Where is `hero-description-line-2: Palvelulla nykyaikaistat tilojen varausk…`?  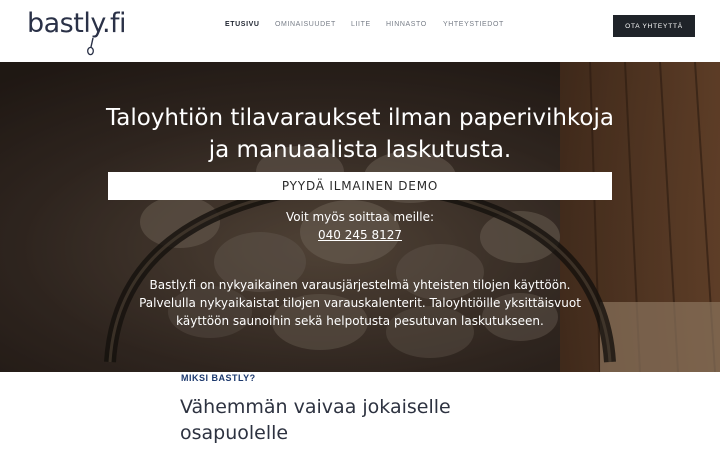 hero-description-line-2: Palvelulla nykyaikaistat tilojen varausk… is located at coordinates (360, 303).